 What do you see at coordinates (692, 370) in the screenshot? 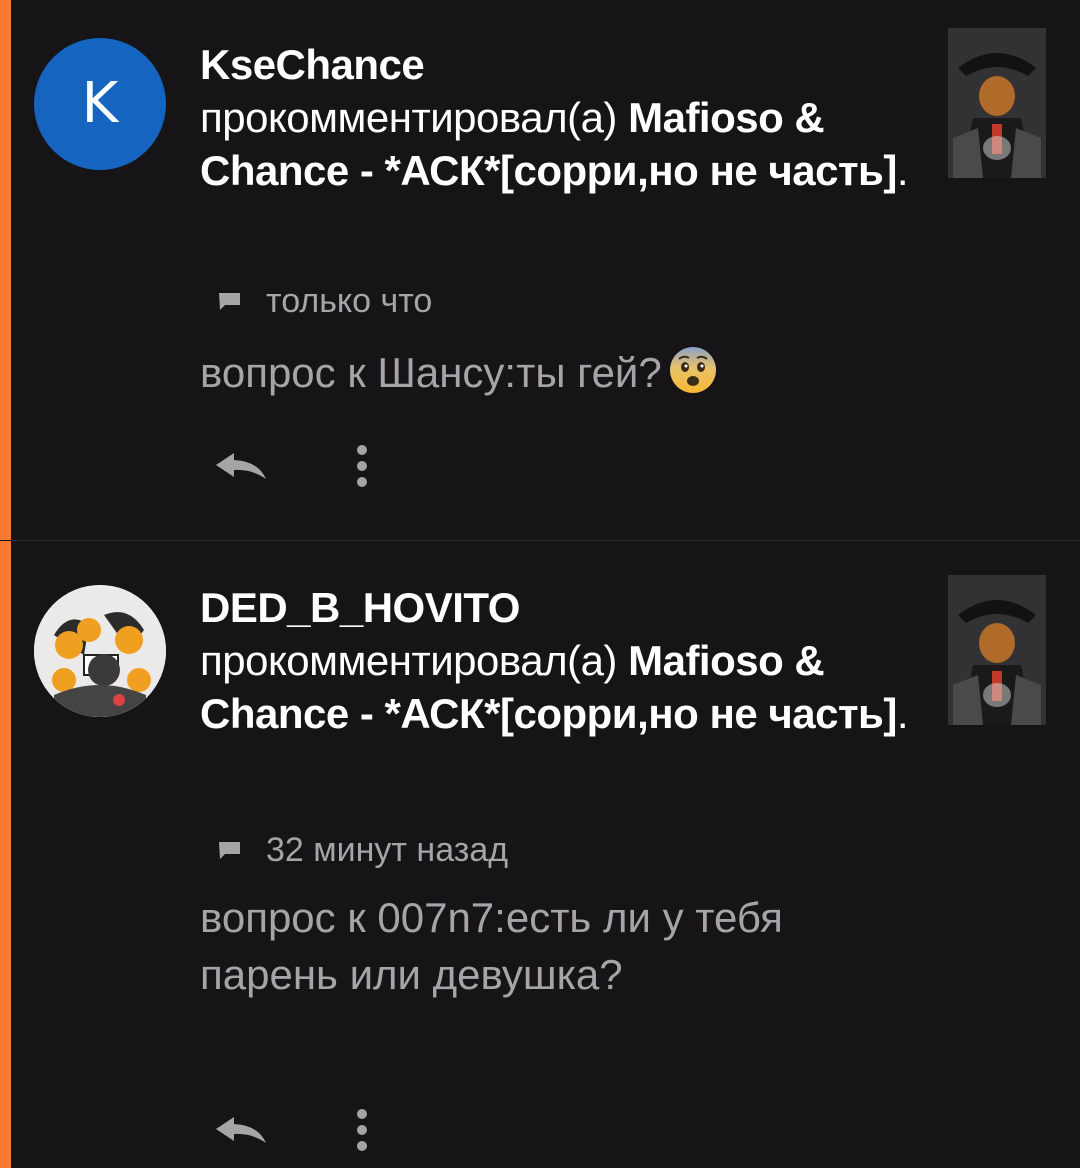
I see `fearful-face-emoji-icon` at bounding box center [692, 370].